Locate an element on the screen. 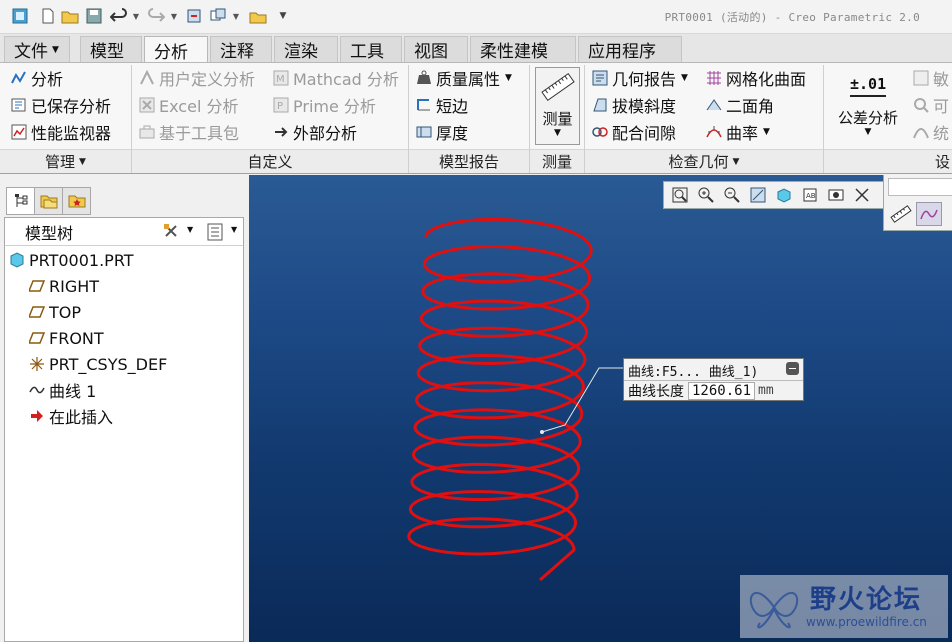 Image resolution: width=952 pixels, height=642 pixels. user-defined-analysis-button: 用户定义分析 is located at coordinates (196, 78).